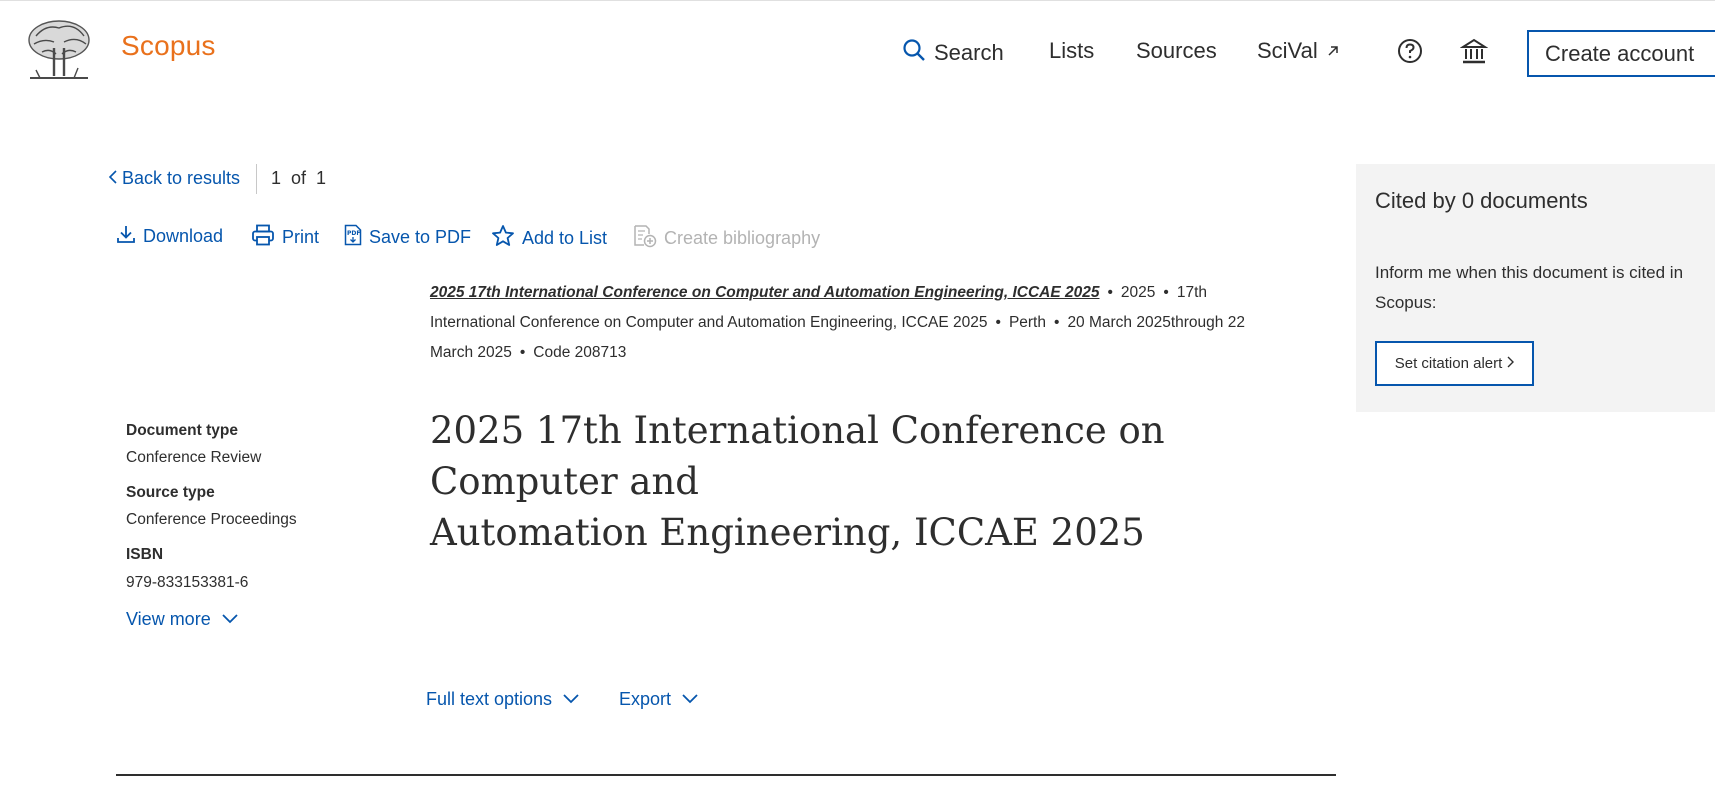  What do you see at coordinates (168, 46) in the screenshot?
I see `brand-name: Scopus` at bounding box center [168, 46].